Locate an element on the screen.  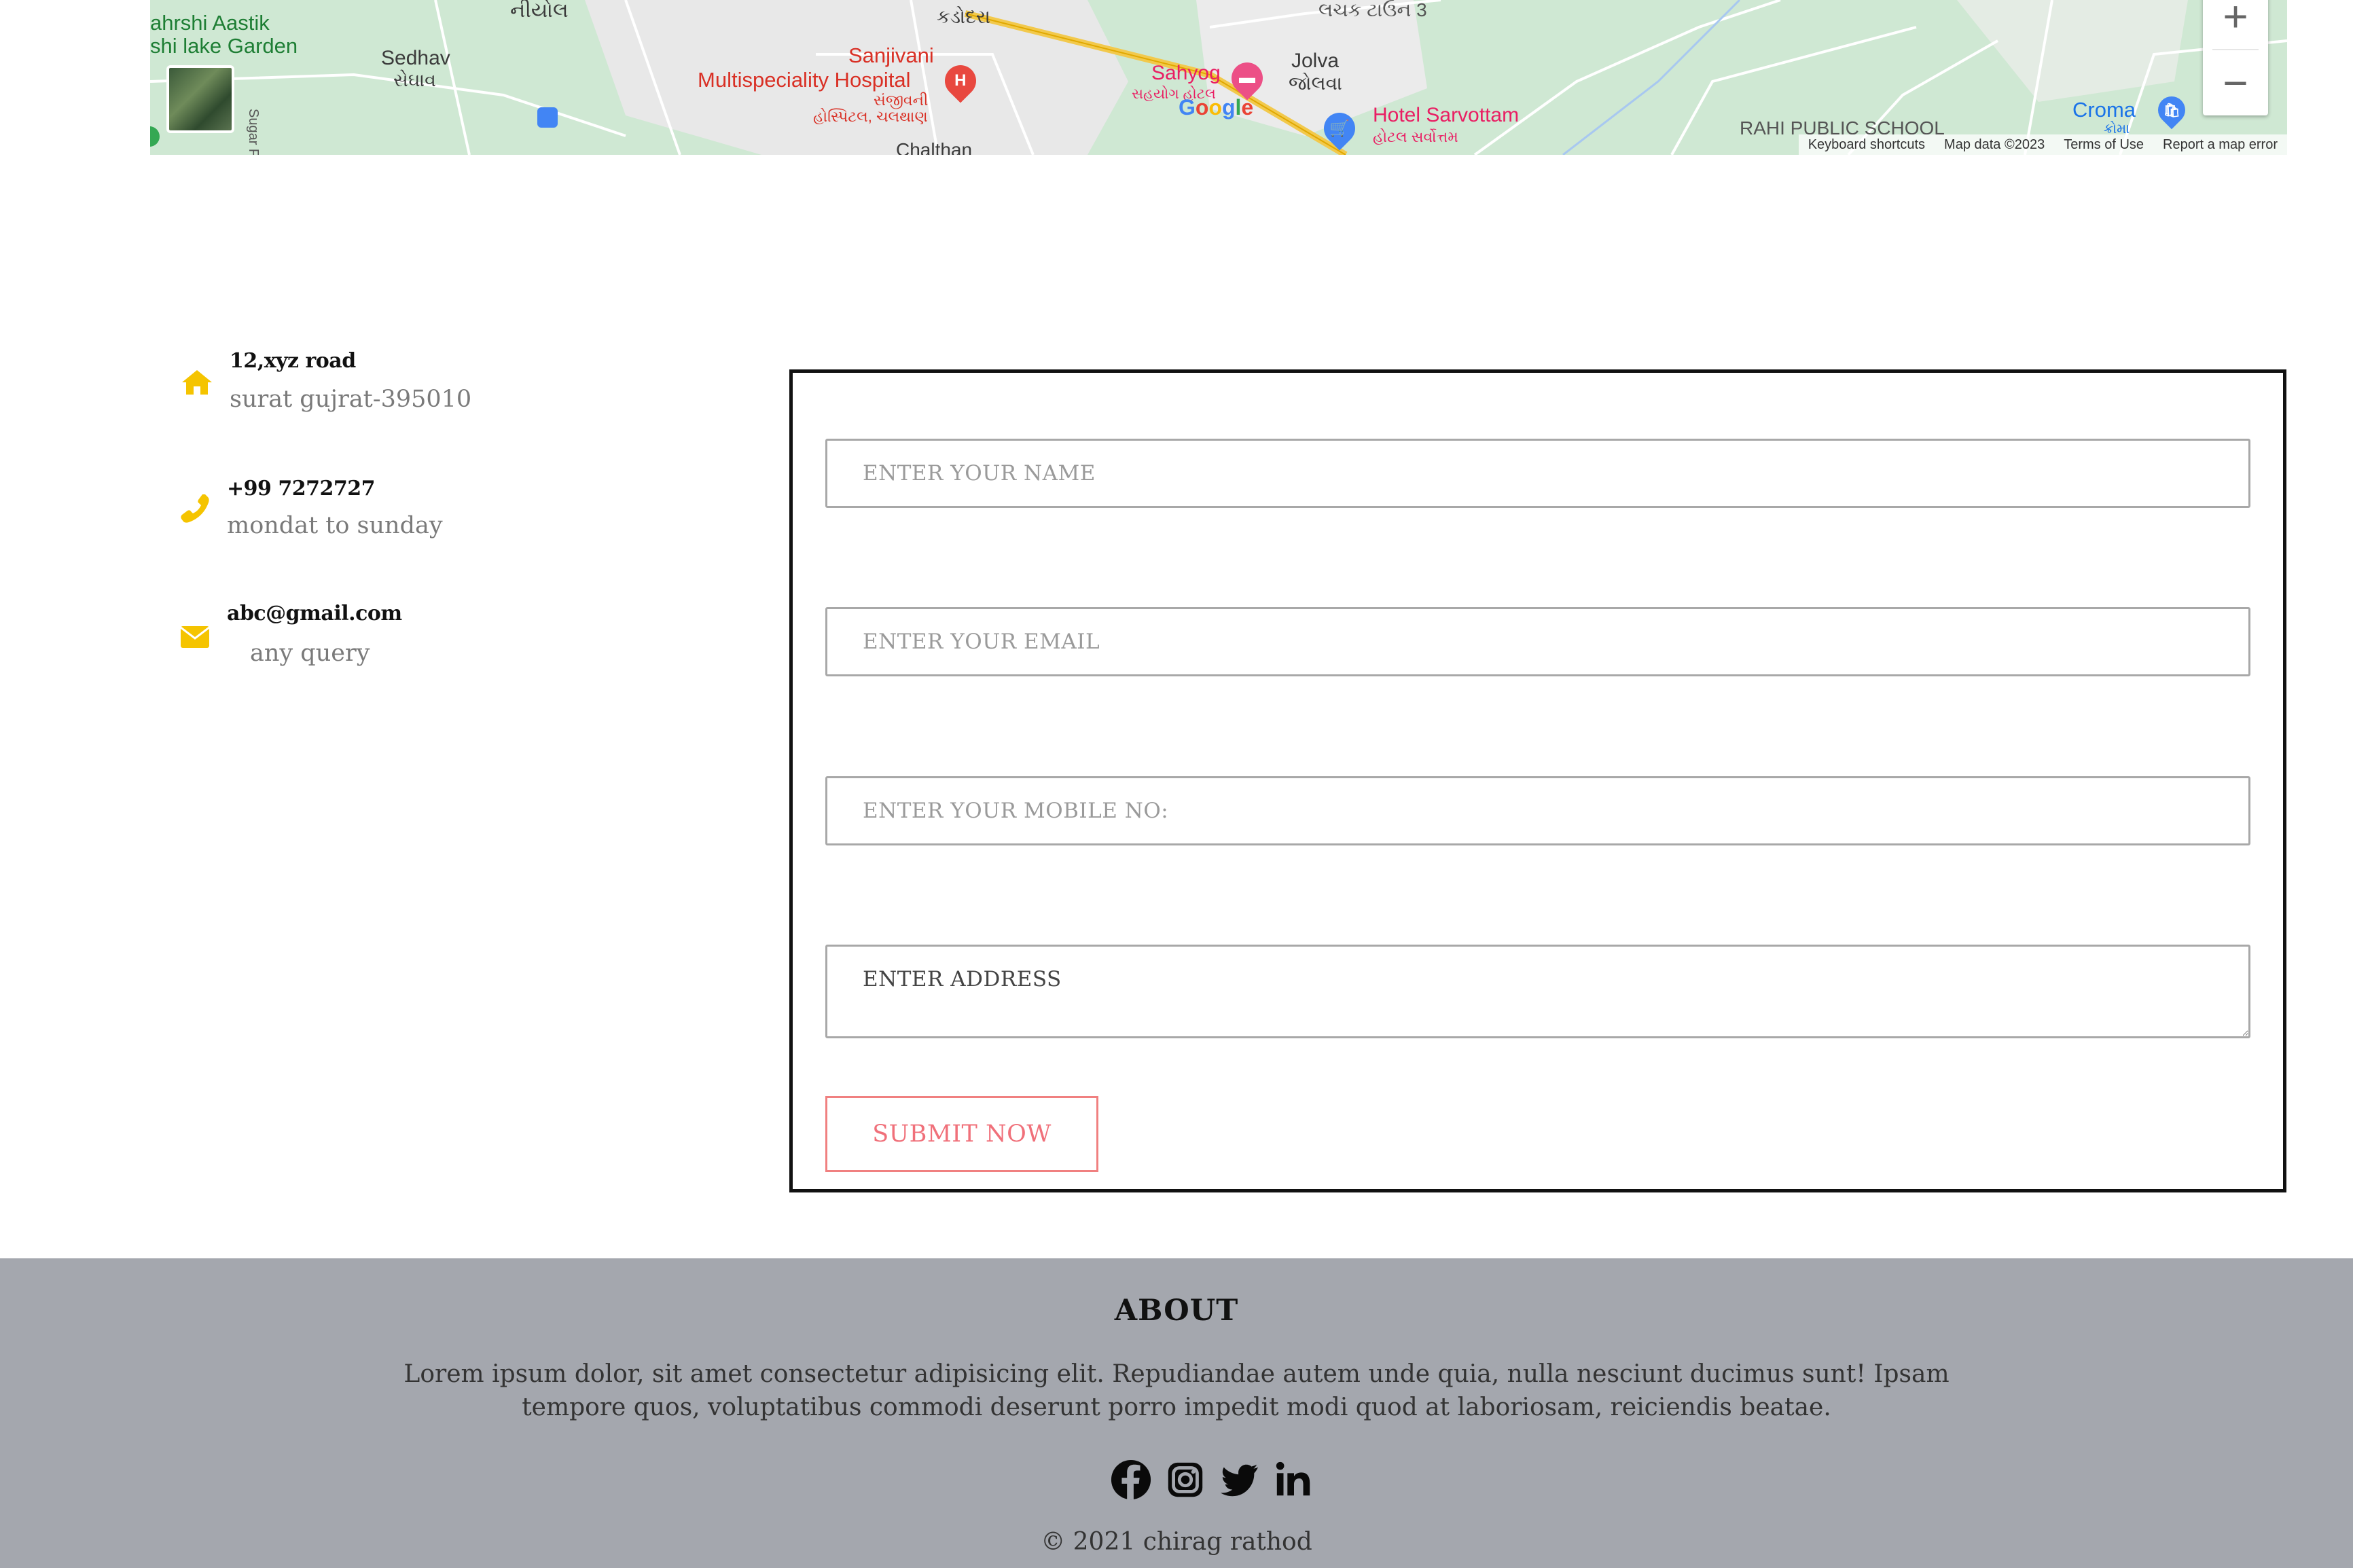
name-input is located at coordinates (1537, 473).